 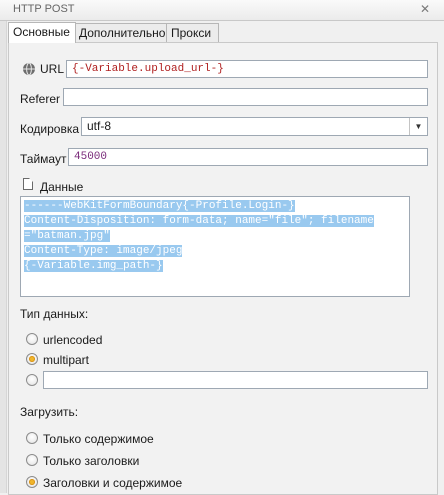 What do you see at coordinates (254, 126) in the screenshot?
I see `encoding-select: utf-8 ▼` at bounding box center [254, 126].